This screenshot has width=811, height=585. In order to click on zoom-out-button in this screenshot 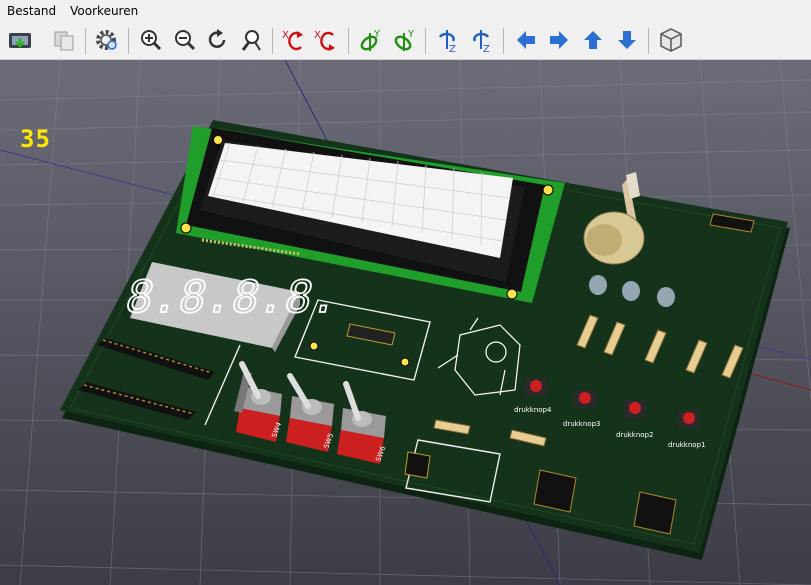, I will do `click(185, 40)`.